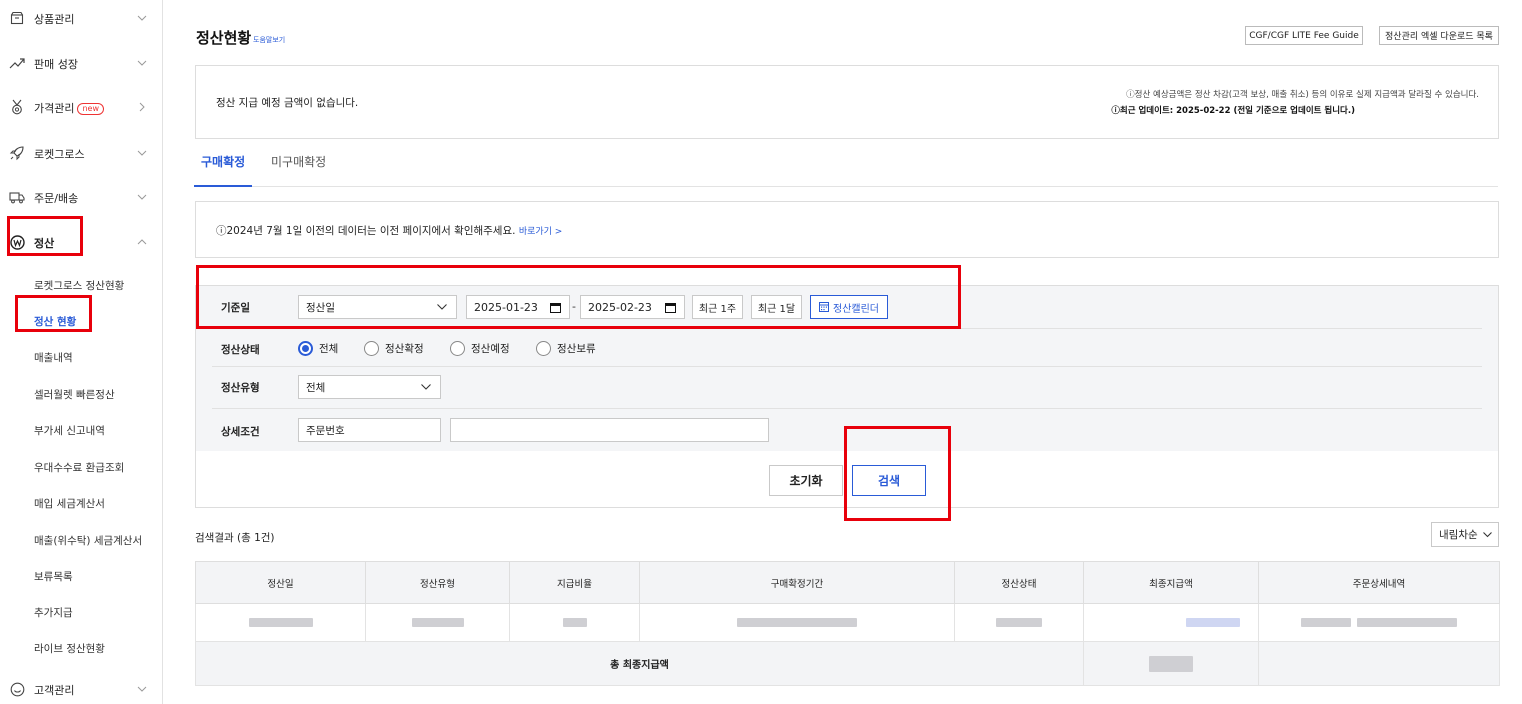  I want to click on sidebar-item-label: 정산, so click(44, 243).